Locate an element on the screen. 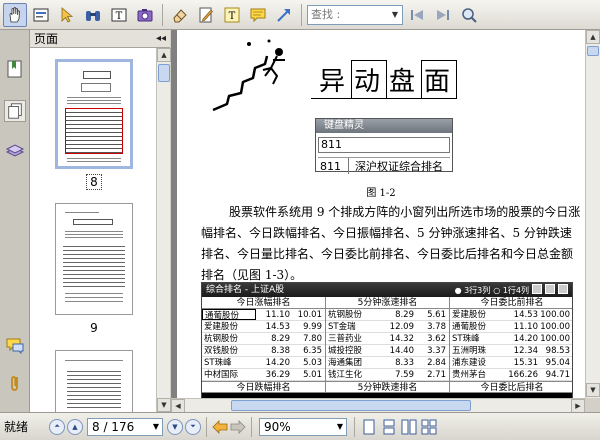 The width and height of the screenshot is (600, 440). collapse-panel-button: ◂◂ is located at coordinates (161, 38).